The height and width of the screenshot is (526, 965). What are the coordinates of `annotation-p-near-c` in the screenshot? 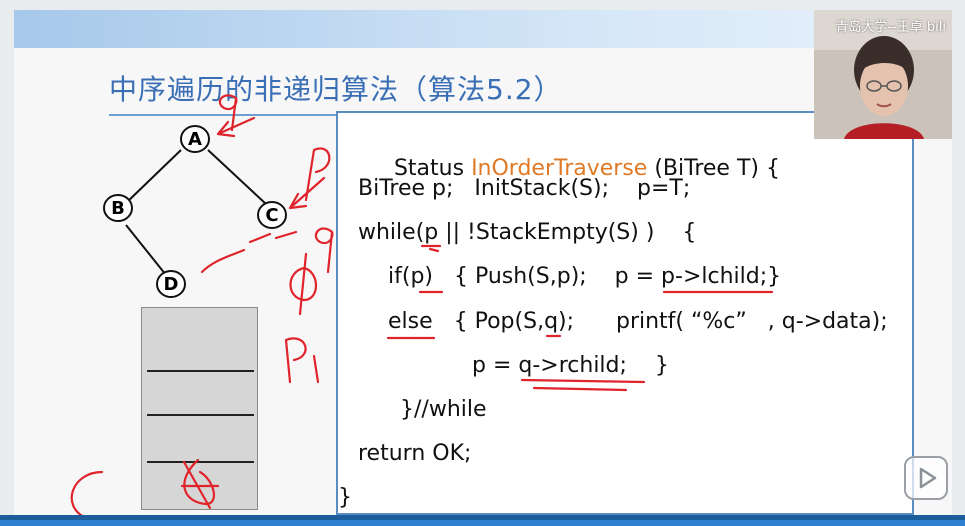 It's located at (317, 174).